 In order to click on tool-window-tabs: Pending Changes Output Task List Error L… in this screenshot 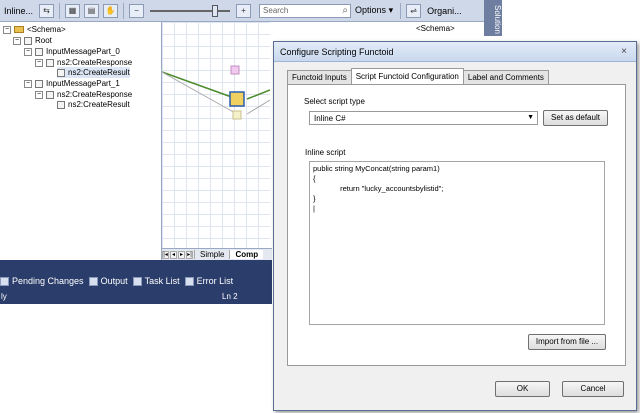, I will do `click(119, 281)`.